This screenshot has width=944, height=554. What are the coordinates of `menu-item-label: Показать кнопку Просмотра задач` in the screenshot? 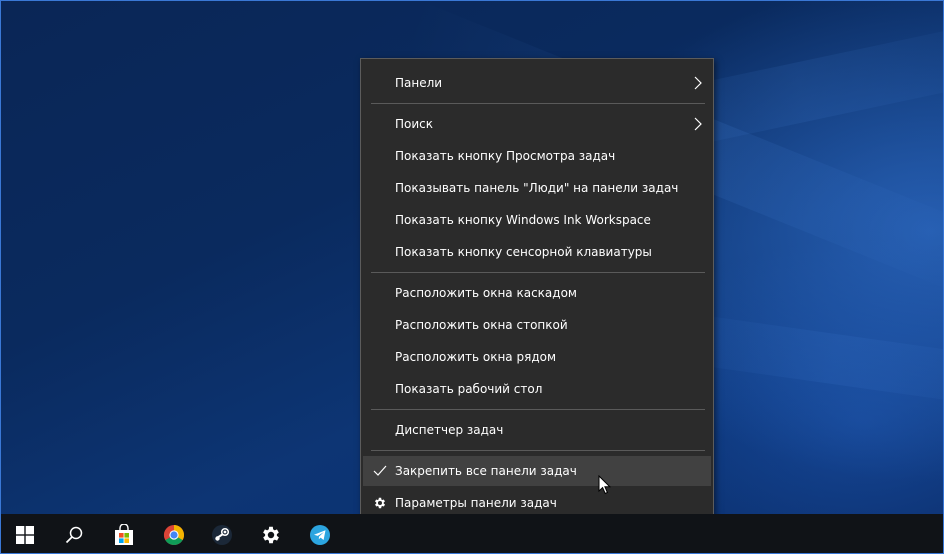 It's located at (505, 156).